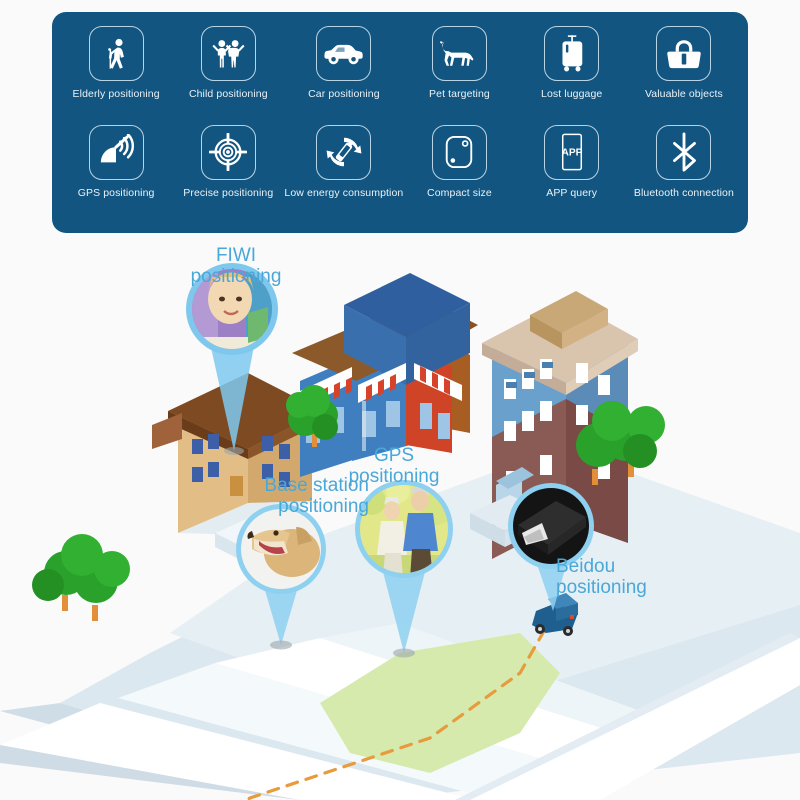 This screenshot has width=800, height=800. I want to click on app-glyph-text: APP, so click(571, 153).